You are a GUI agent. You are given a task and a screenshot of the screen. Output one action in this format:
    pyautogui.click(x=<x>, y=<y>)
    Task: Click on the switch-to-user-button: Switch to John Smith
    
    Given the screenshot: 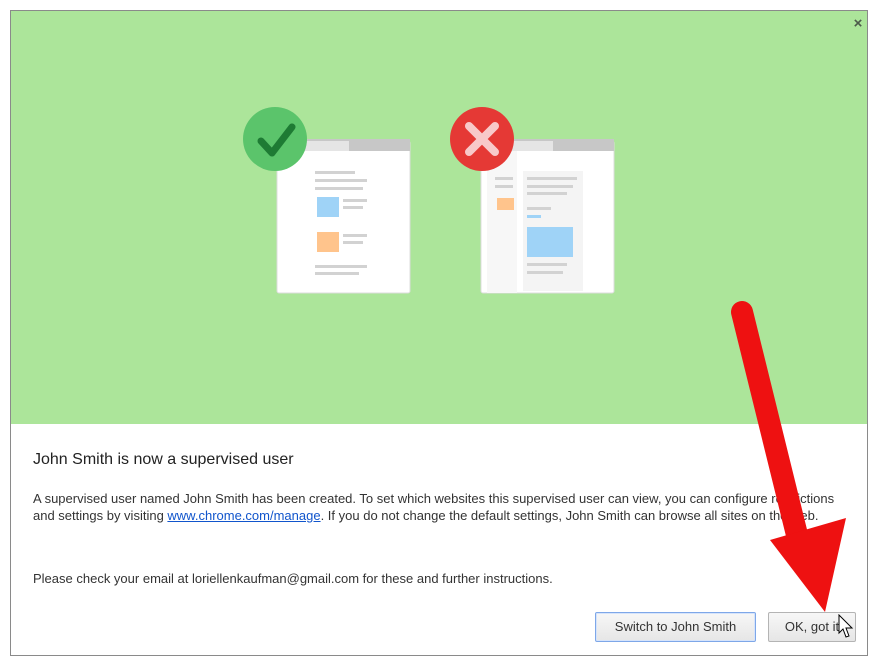 What is the action you would take?
    pyautogui.click(x=675, y=627)
    